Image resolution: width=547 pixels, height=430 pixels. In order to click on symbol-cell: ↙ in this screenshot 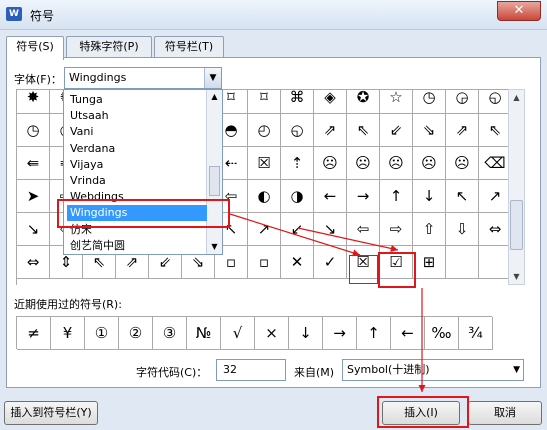, I will do `click(297, 229)`.